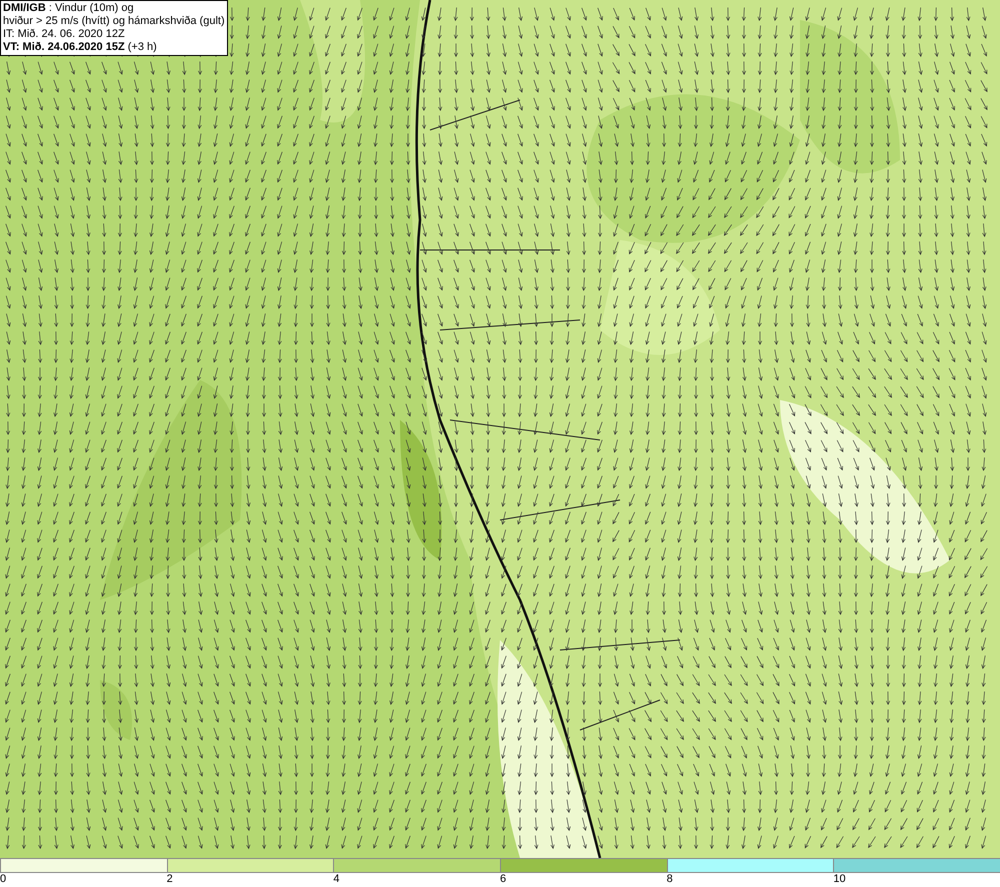 This screenshot has height=887, width=1000. What do you see at coordinates (503, 879) in the screenshot?
I see `scale-tick-label: 6` at bounding box center [503, 879].